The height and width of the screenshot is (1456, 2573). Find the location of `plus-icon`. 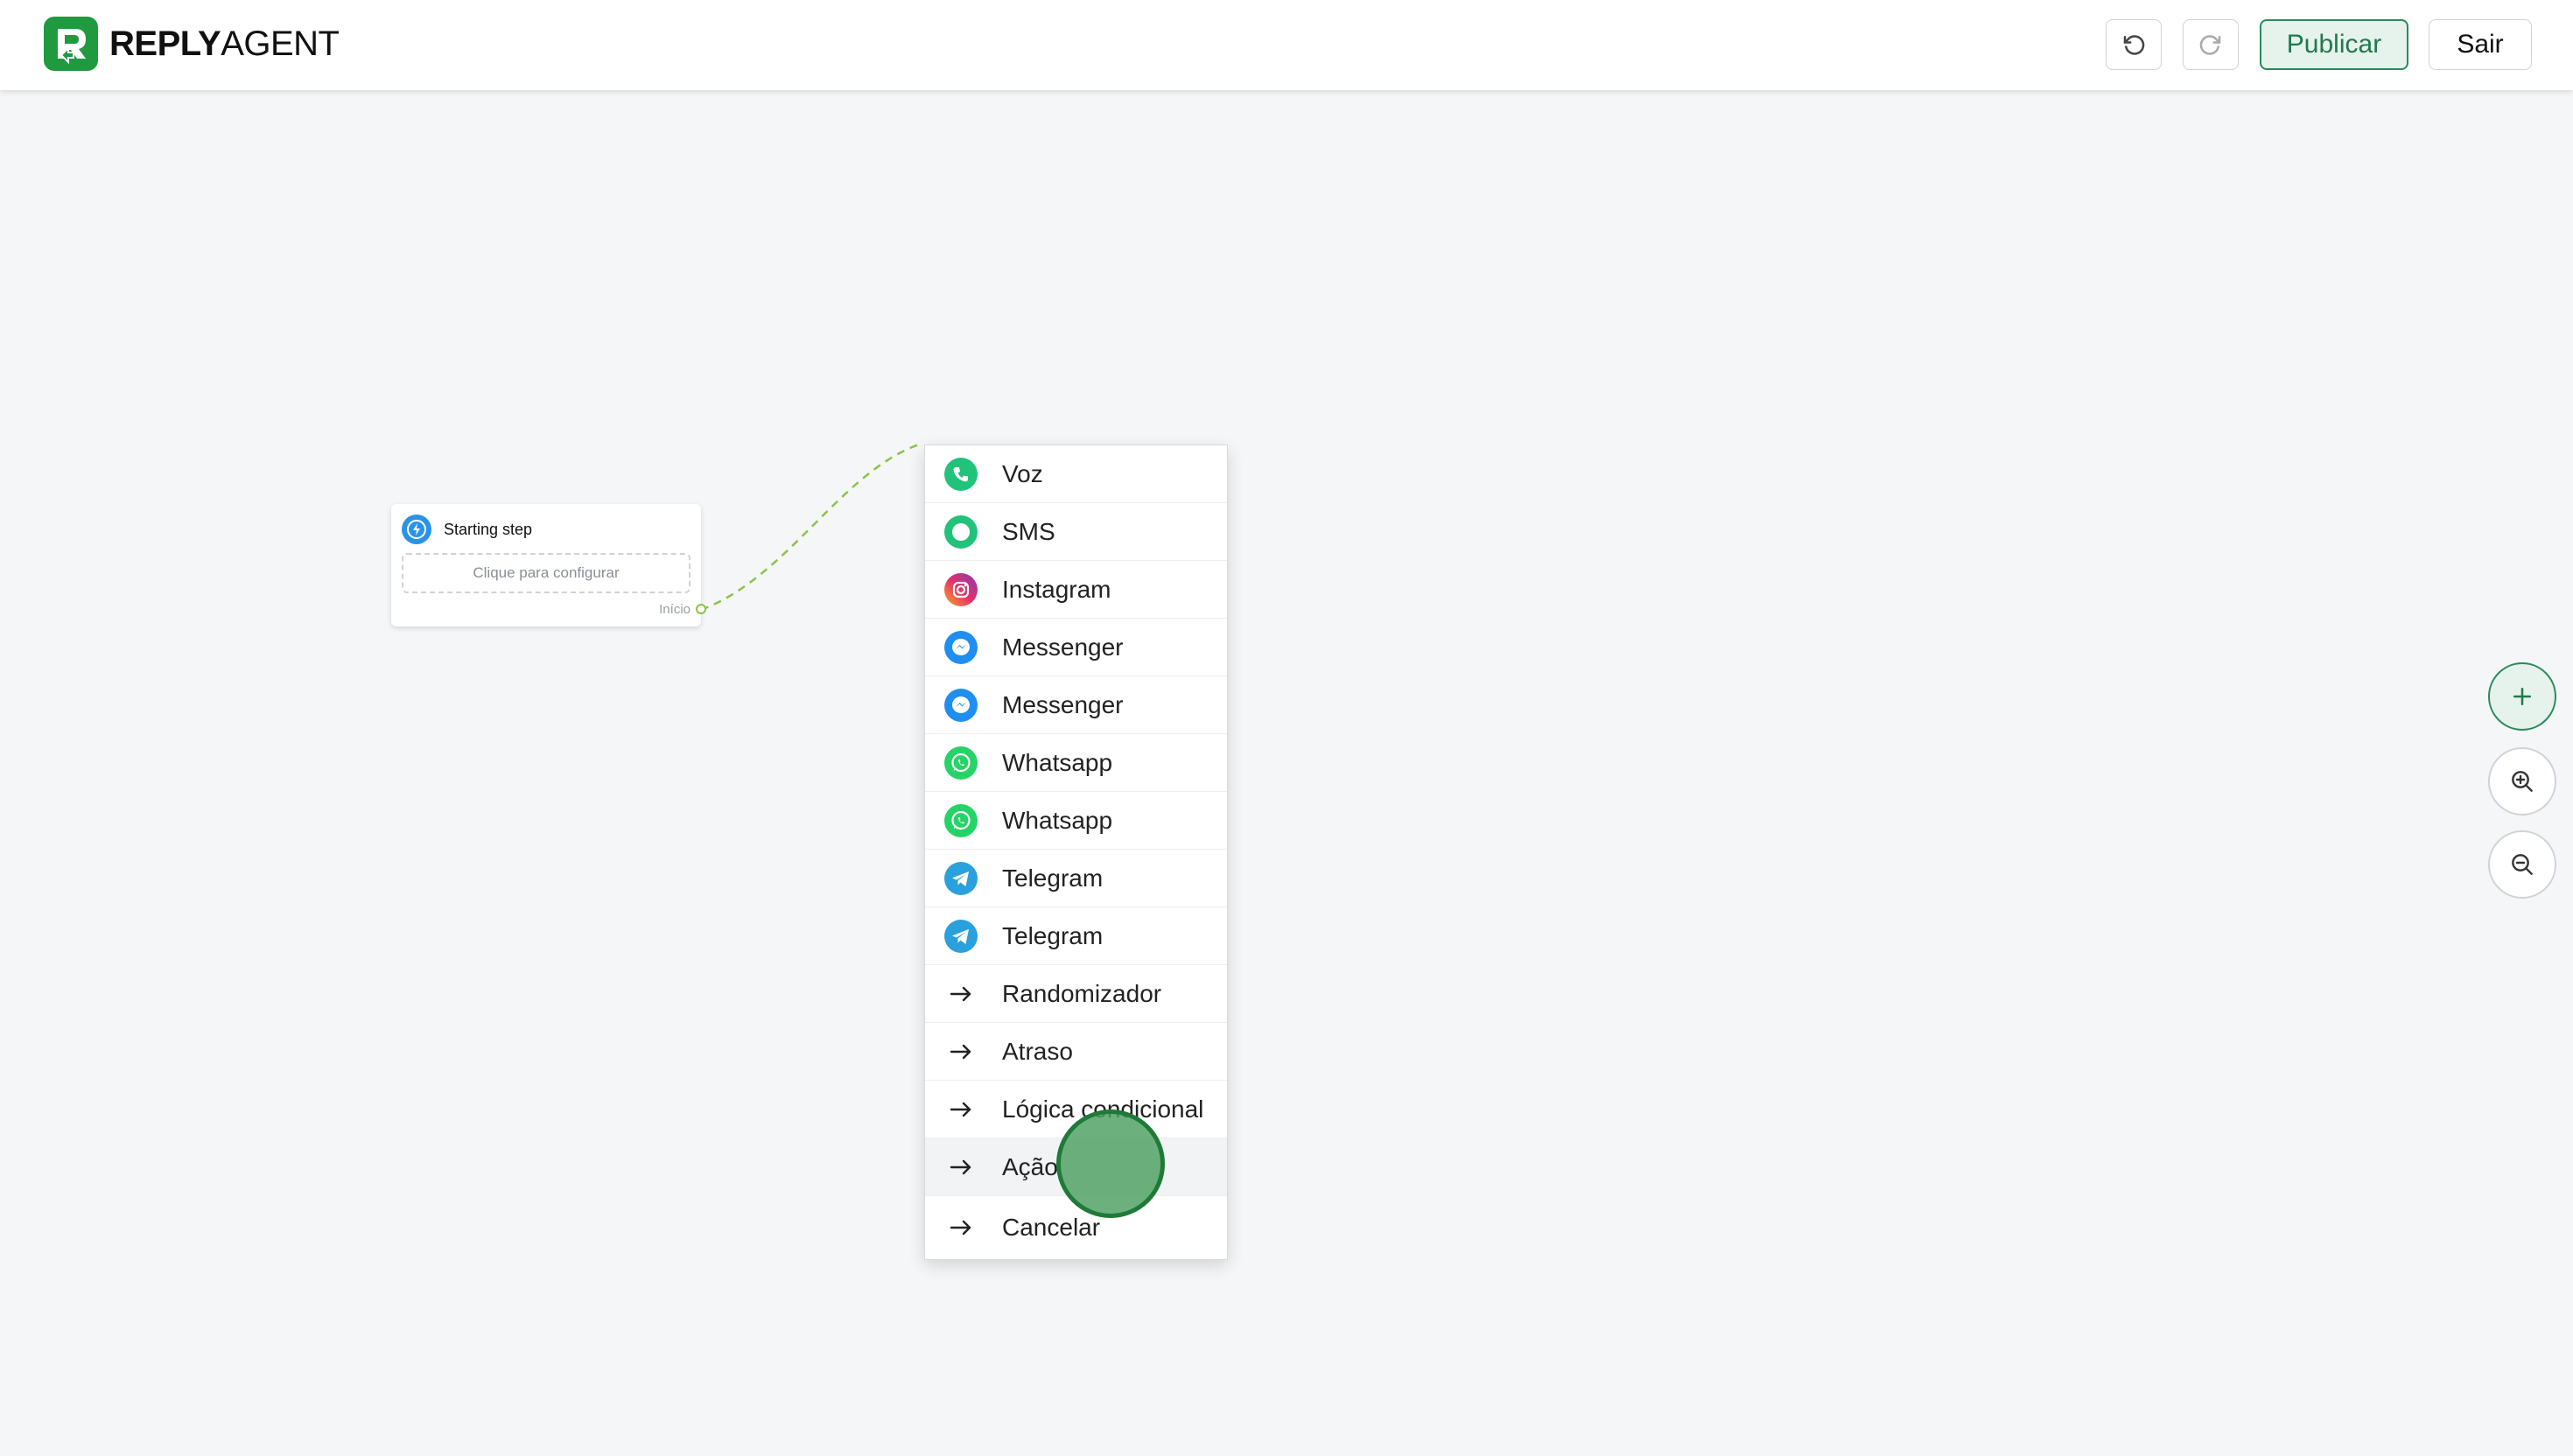

plus-icon is located at coordinates (2522, 696).